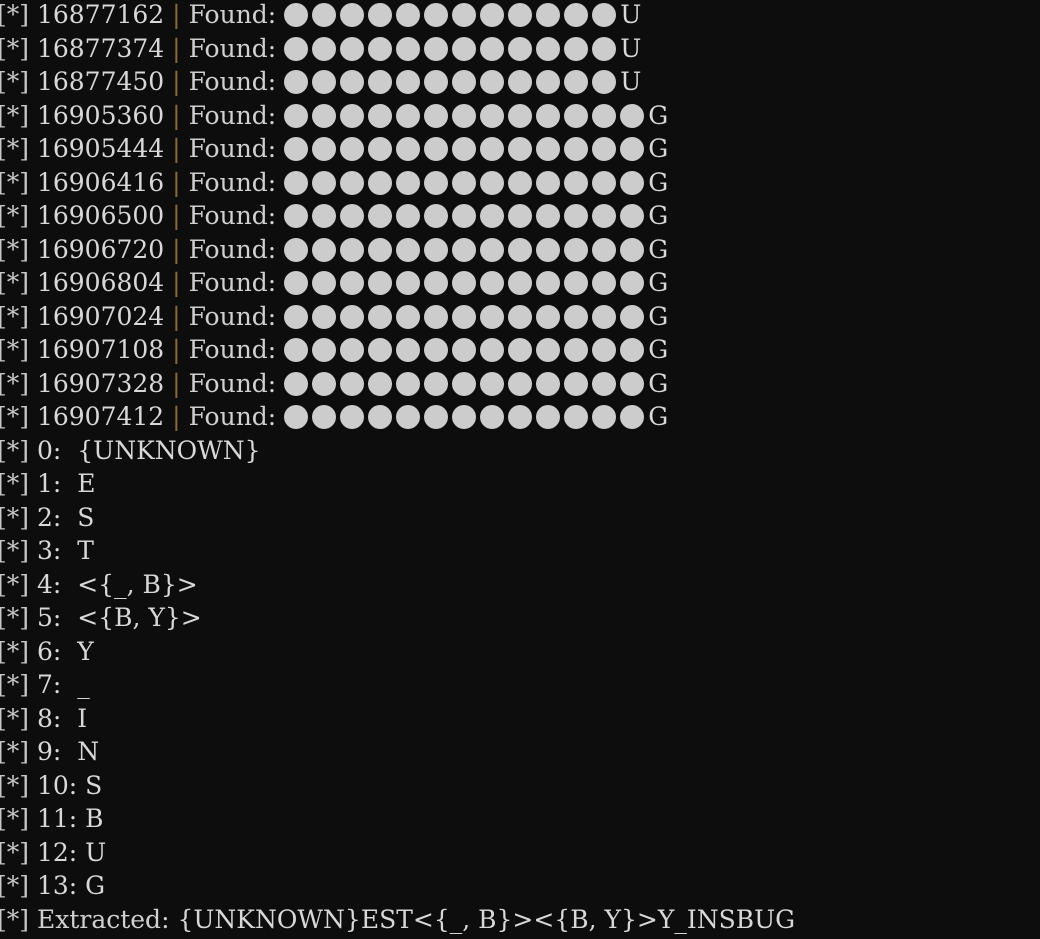 This screenshot has width=1040, height=939. I want to click on index-value: {UNKNOWN}, so click(169, 450).